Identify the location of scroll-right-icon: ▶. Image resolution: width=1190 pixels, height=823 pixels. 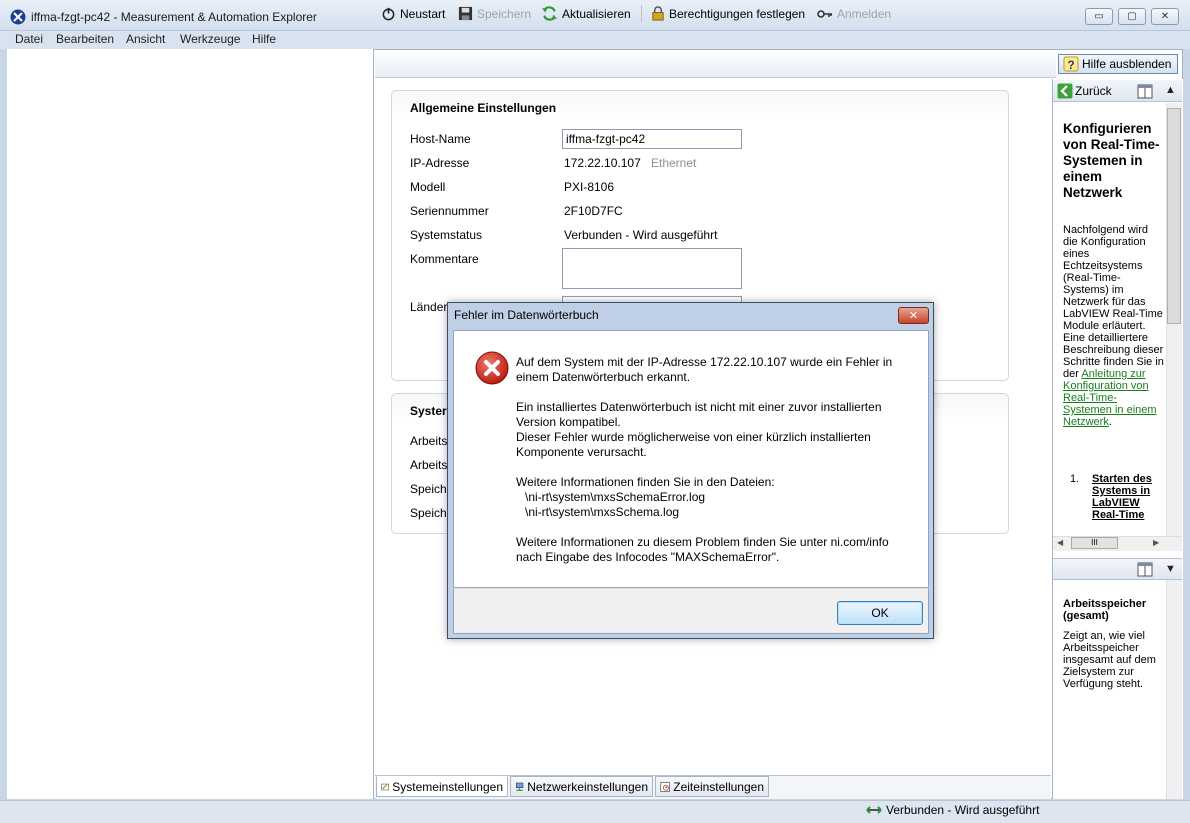
(1156, 542).